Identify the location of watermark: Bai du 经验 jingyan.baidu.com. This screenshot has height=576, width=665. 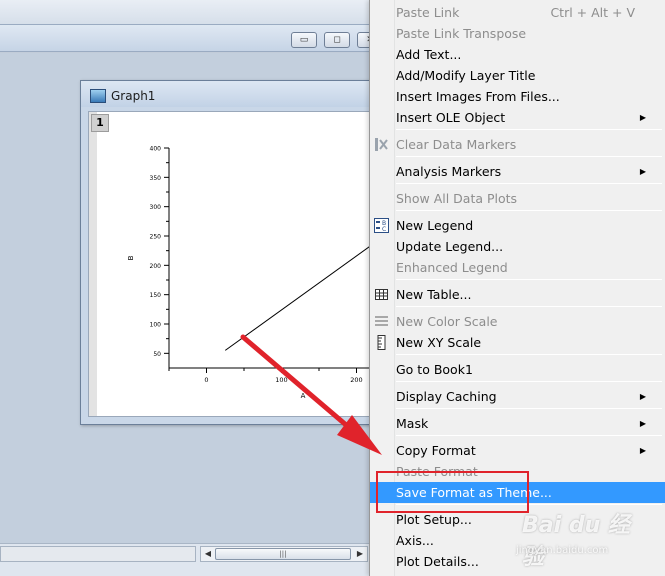
(580, 537).